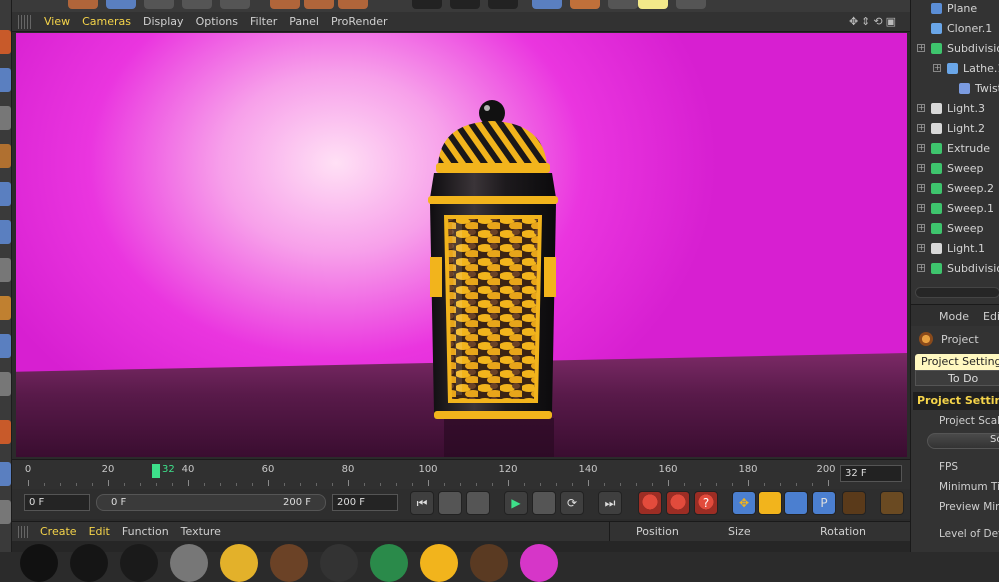  Describe the element at coordinates (106, 21) in the screenshot. I see `menu-cameras: Cameras` at that location.